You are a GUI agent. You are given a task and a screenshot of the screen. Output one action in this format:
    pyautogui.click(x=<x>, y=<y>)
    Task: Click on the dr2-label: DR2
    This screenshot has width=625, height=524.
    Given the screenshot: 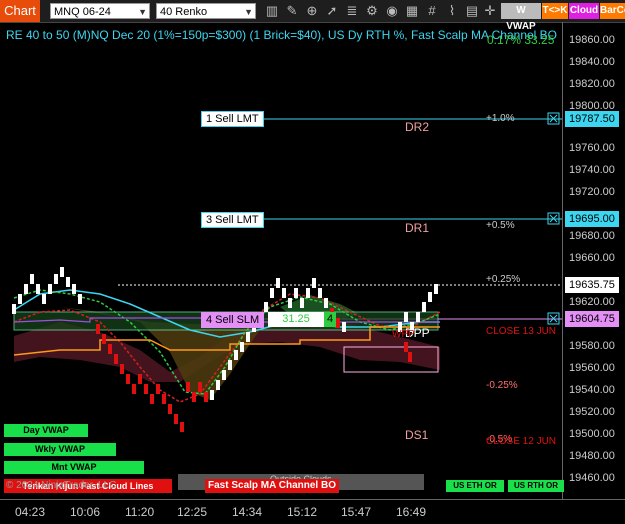 What is the action you would take?
    pyautogui.click(x=417, y=127)
    